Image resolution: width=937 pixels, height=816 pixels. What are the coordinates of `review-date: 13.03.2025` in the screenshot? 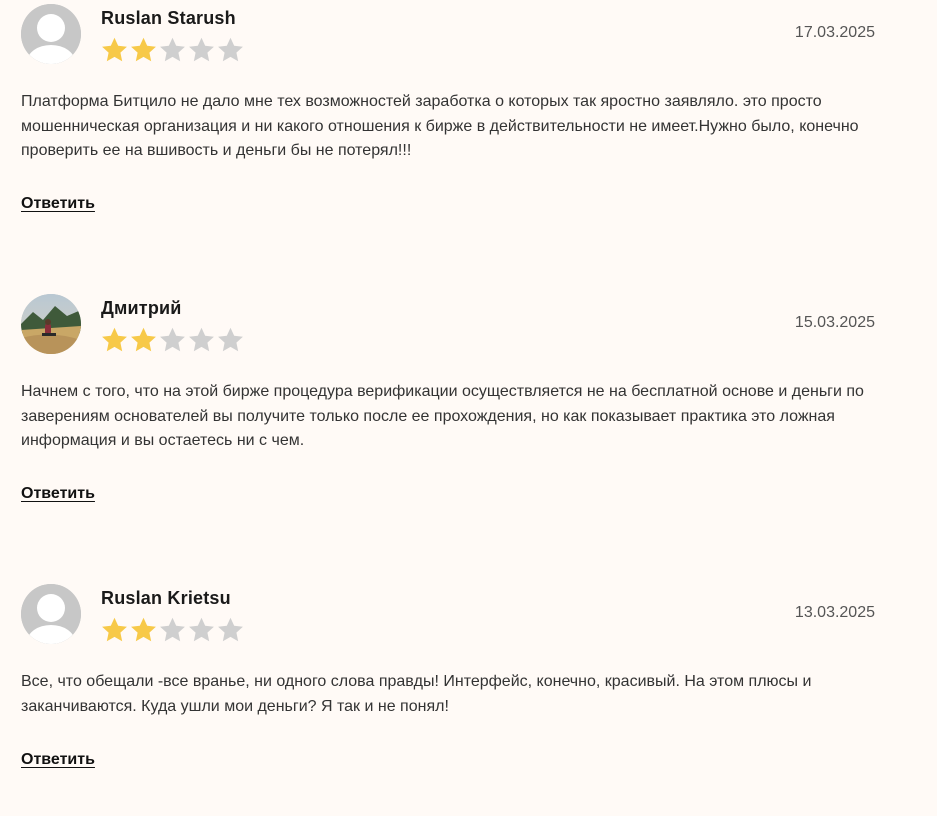 It's located at (834, 612).